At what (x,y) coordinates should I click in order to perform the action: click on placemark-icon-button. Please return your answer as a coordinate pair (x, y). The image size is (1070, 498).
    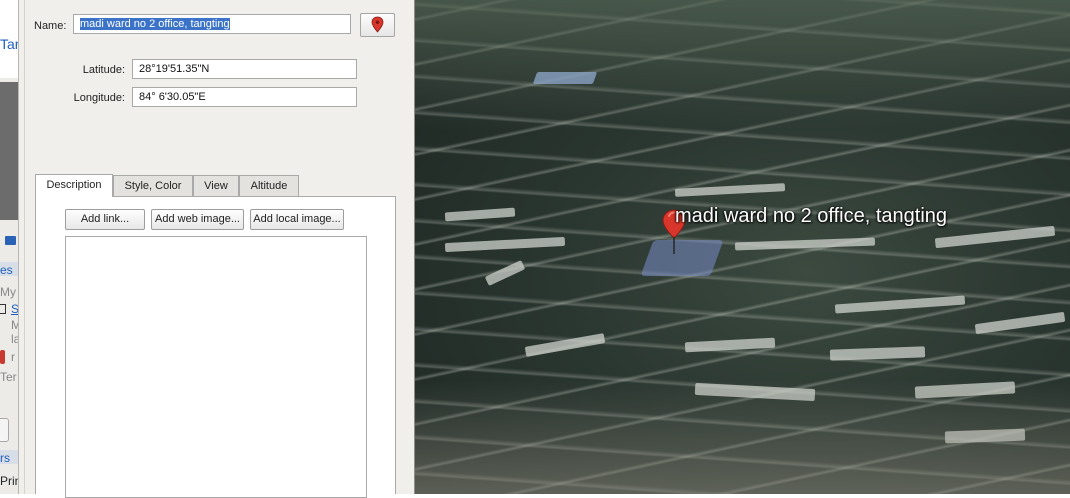
    Looking at the image, I should click on (377, 25).